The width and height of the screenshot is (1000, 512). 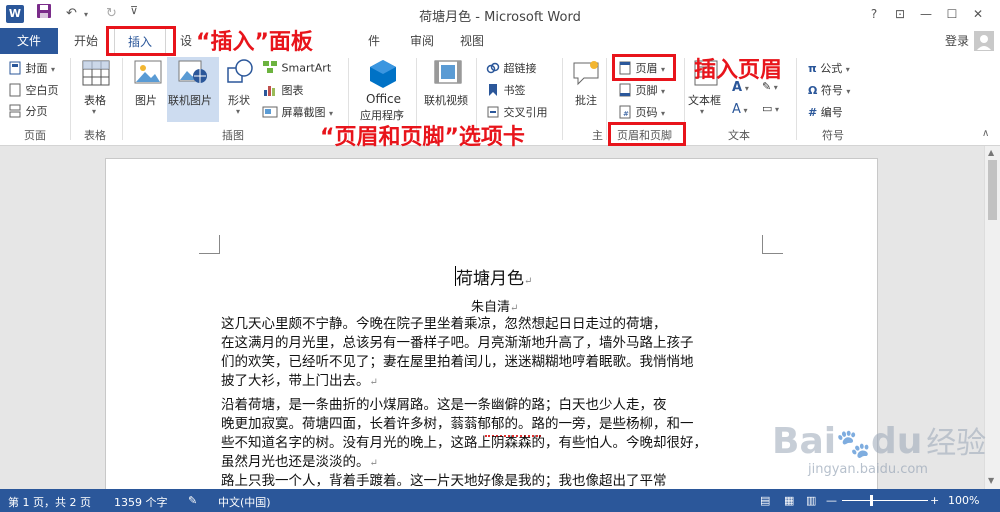 What do you see at coordinates (704, 100) in the screenshot?
I see `textbox-button: 文本框` at bounding box center [704, 100].